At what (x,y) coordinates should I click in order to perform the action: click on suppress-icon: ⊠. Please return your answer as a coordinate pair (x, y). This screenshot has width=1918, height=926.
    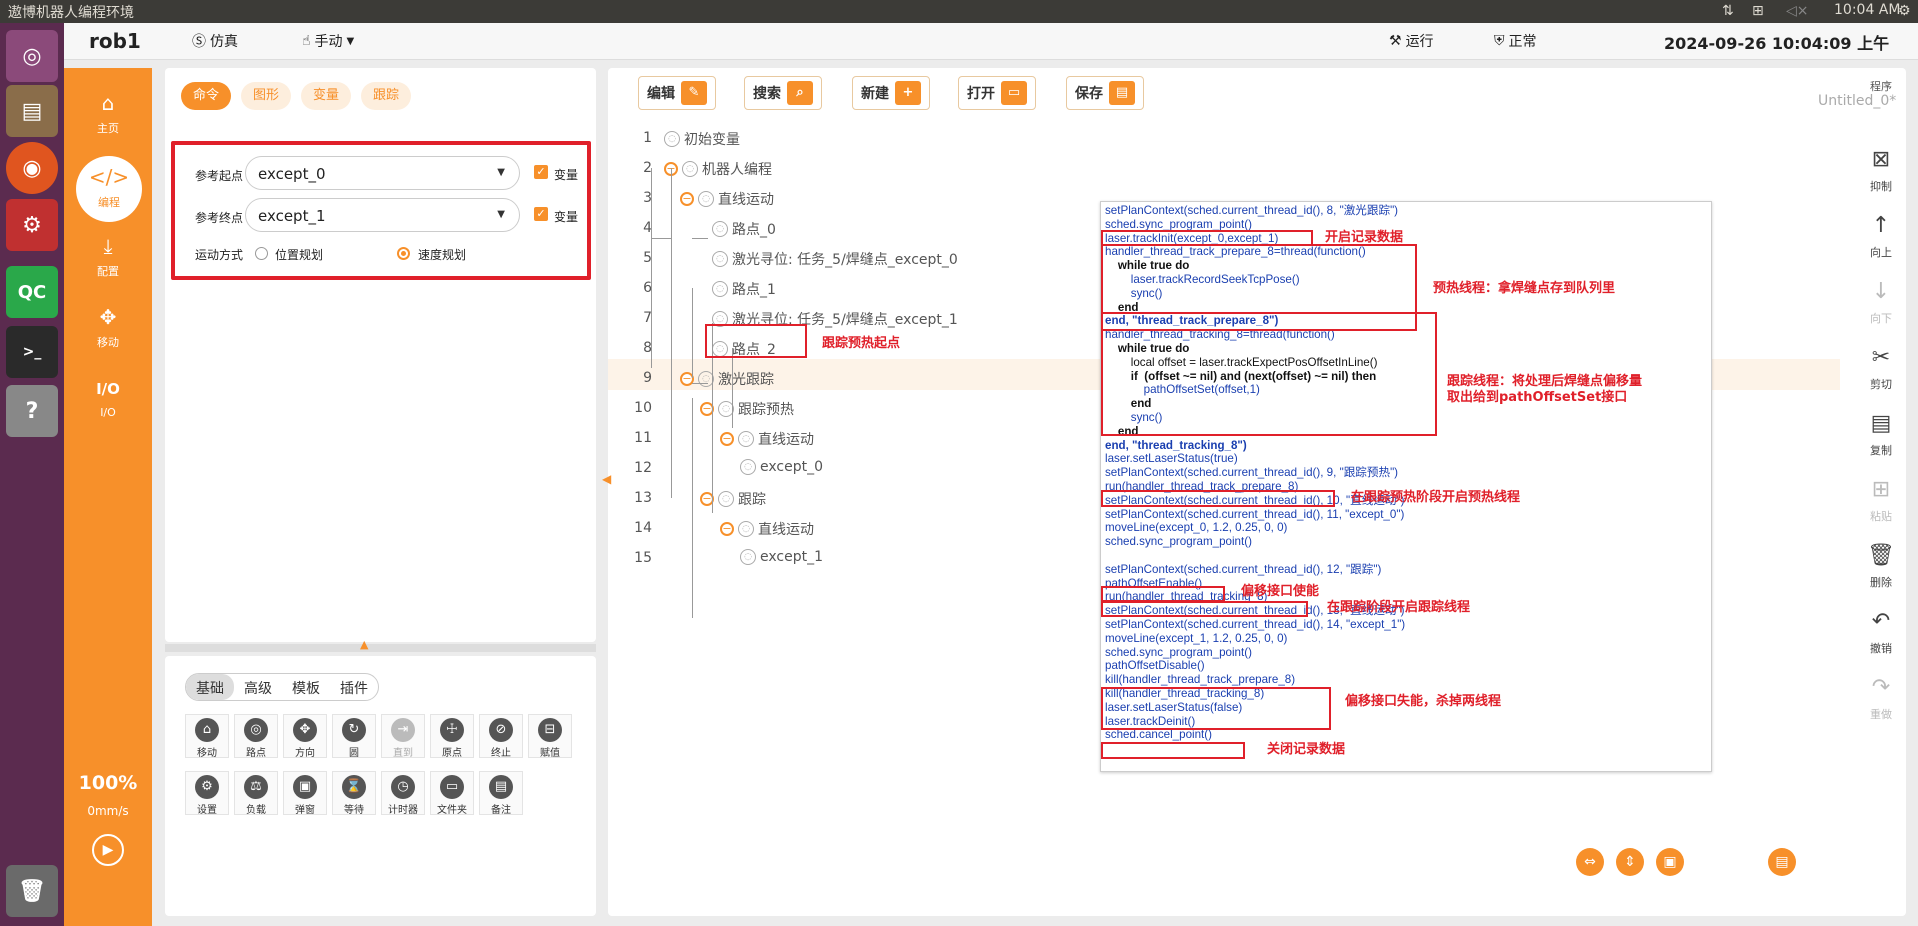
    Looking at the image, I should click on (1881, 159).